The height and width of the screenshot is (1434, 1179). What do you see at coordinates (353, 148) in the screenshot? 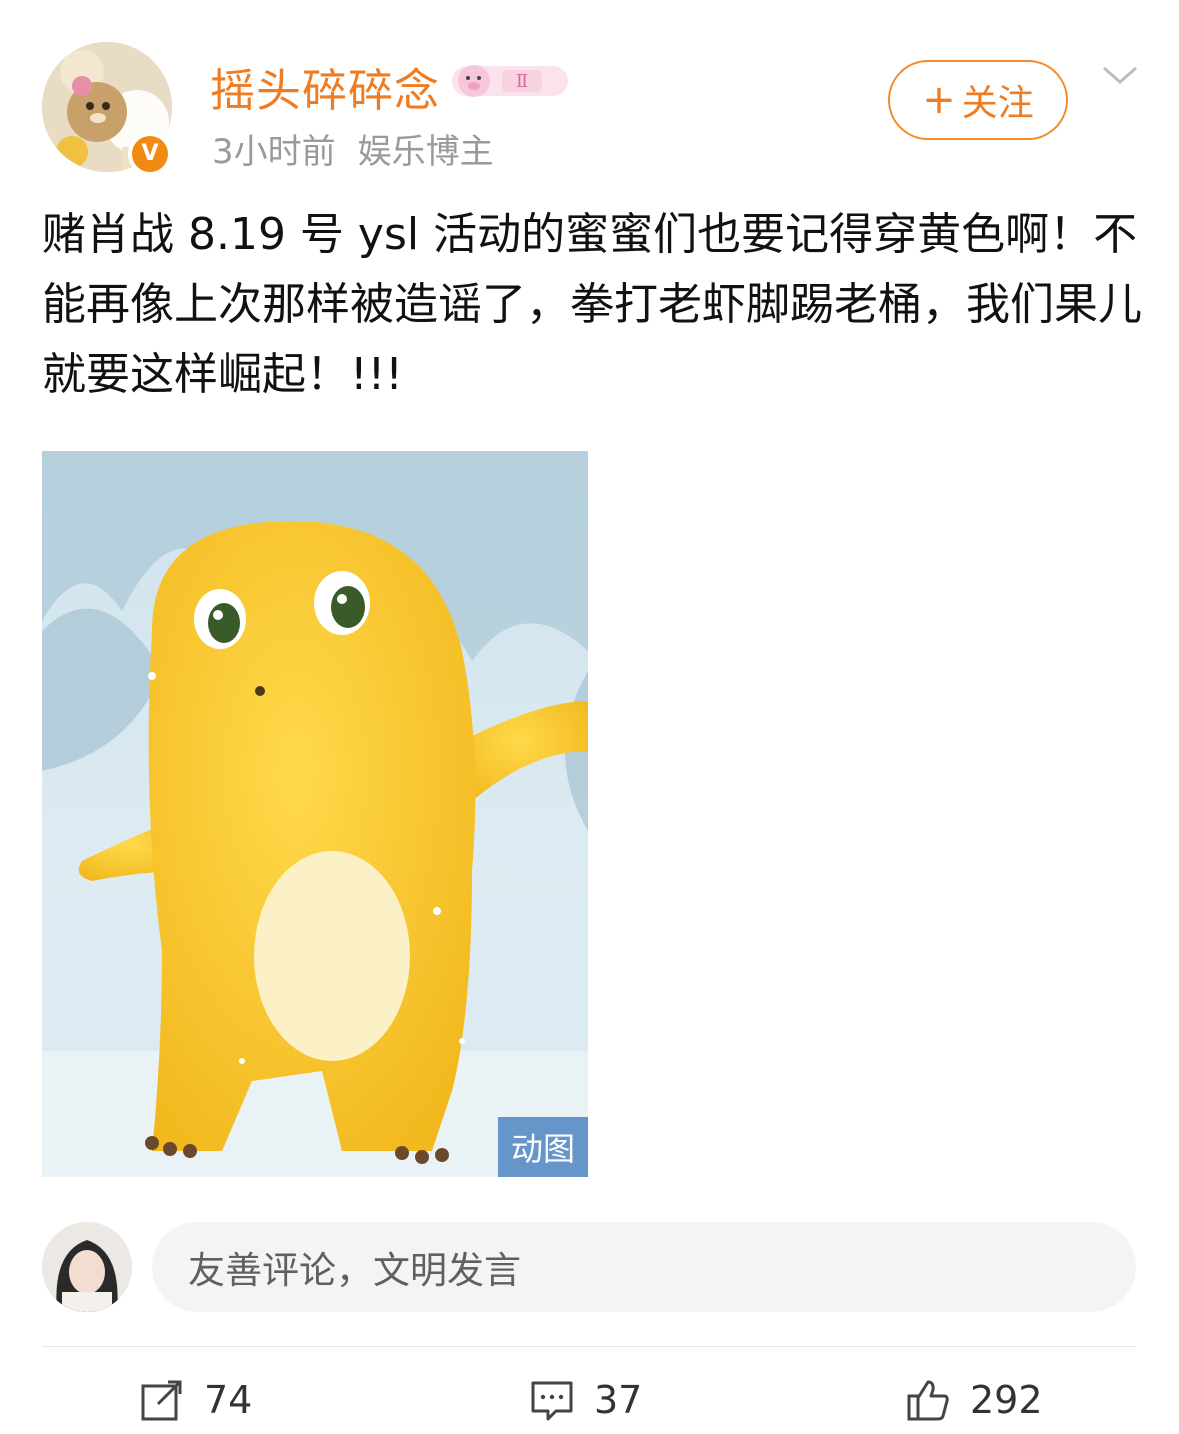
I see `post-meta: 3小时前 娱乐博主` at bounding box center [353, 148].